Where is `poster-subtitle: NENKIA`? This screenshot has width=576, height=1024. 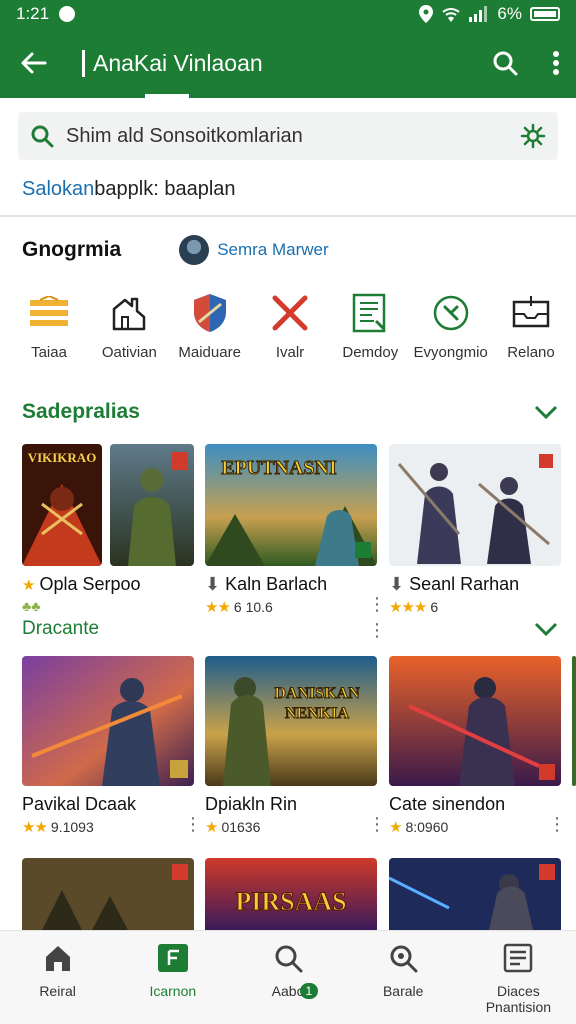
poster-subtitle: NENKIA is located at coordinates (317, 713).